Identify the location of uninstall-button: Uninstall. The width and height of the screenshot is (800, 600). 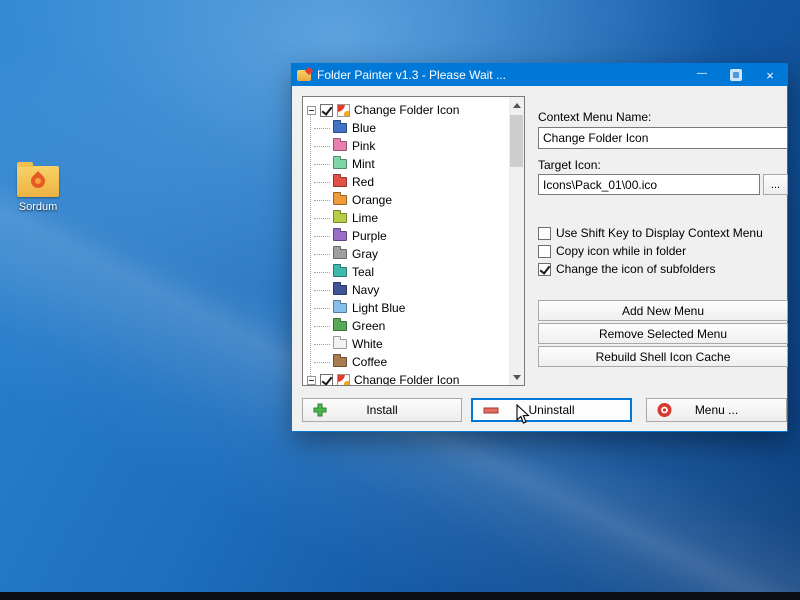
(551, 410).